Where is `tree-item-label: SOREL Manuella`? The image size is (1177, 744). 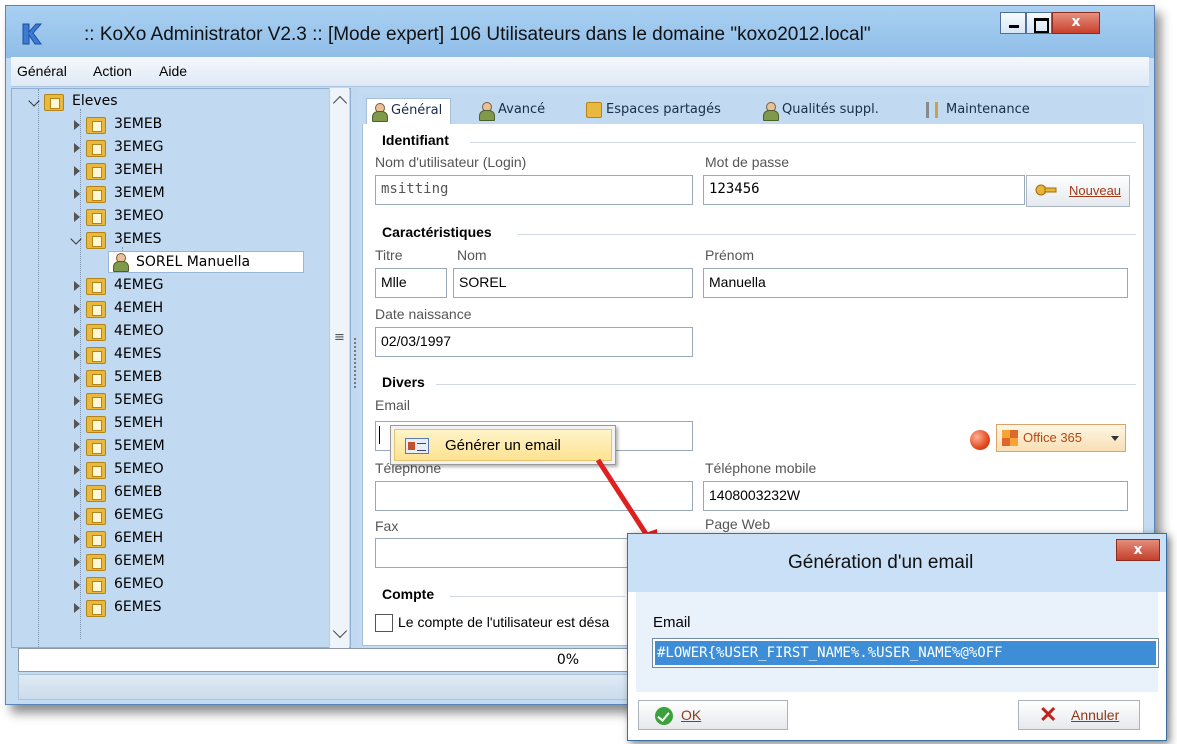
tree-item-label: SOREL Manuella is located at coordinates (193, 262).